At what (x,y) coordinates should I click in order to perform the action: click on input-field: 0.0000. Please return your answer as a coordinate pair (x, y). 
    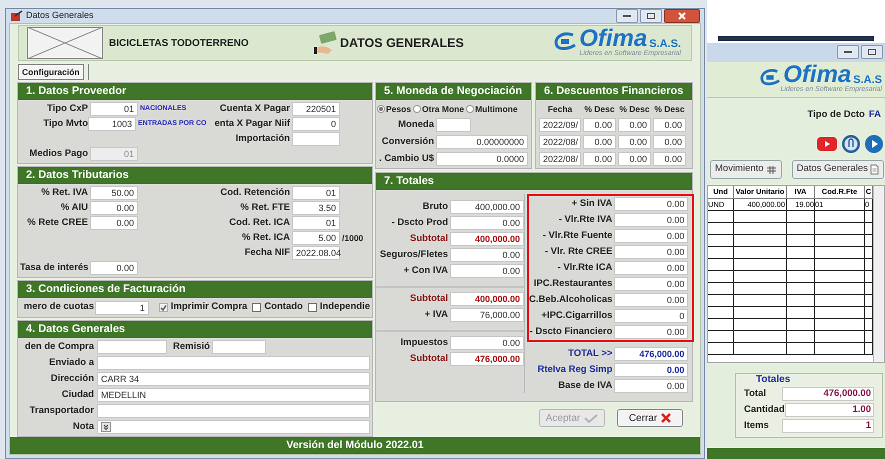
    Looking at the image, I should click on (482, 159).